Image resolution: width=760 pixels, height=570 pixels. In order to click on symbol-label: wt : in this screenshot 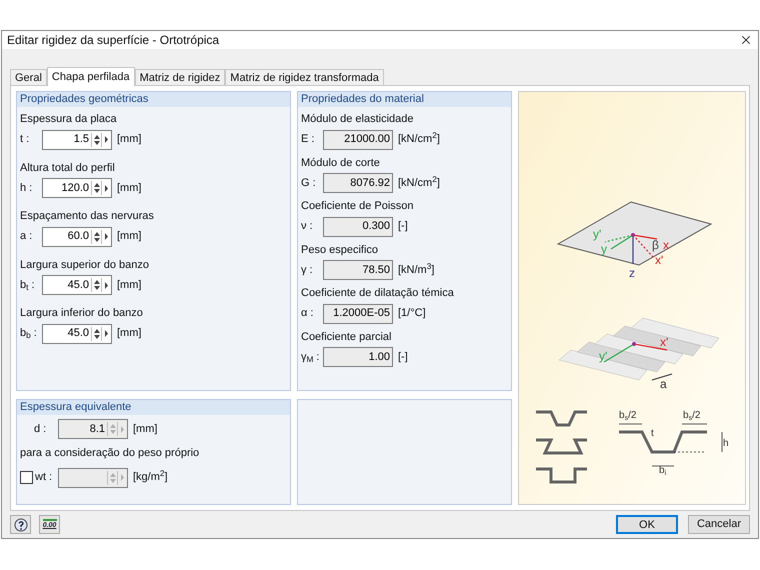, I will do `click(44, 478)`.